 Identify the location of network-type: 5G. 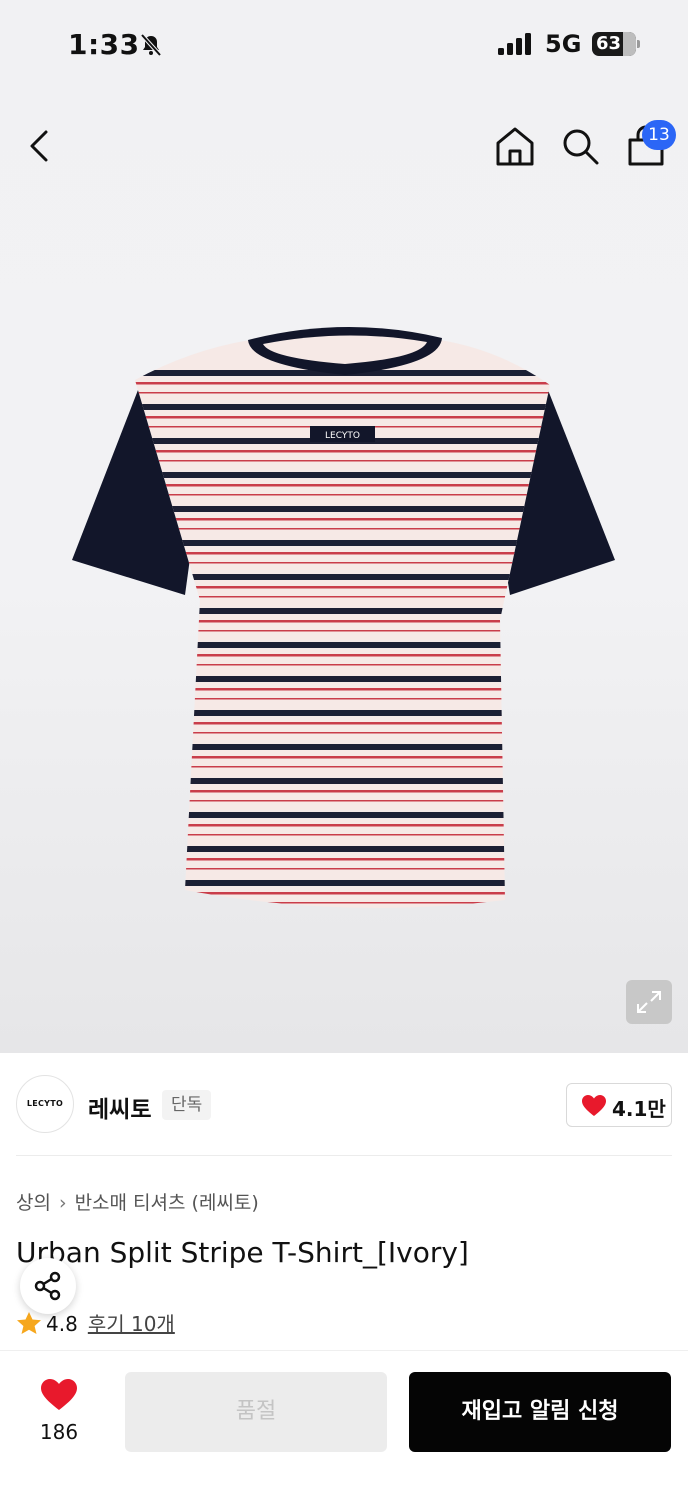
(563, 44).